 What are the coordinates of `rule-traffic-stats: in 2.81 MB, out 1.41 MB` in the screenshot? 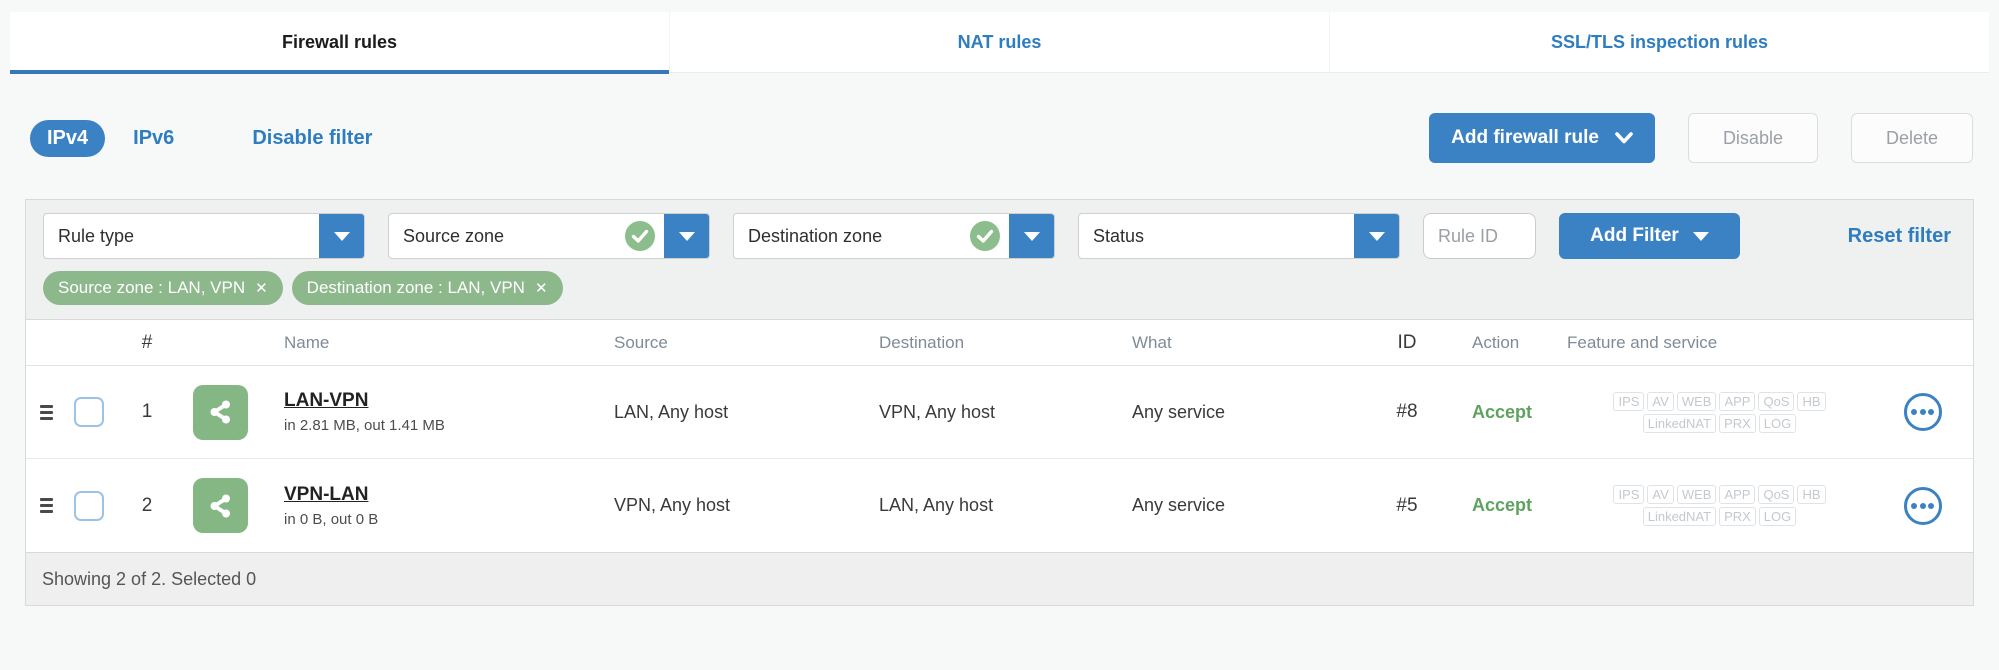 It's located at (364, 425).